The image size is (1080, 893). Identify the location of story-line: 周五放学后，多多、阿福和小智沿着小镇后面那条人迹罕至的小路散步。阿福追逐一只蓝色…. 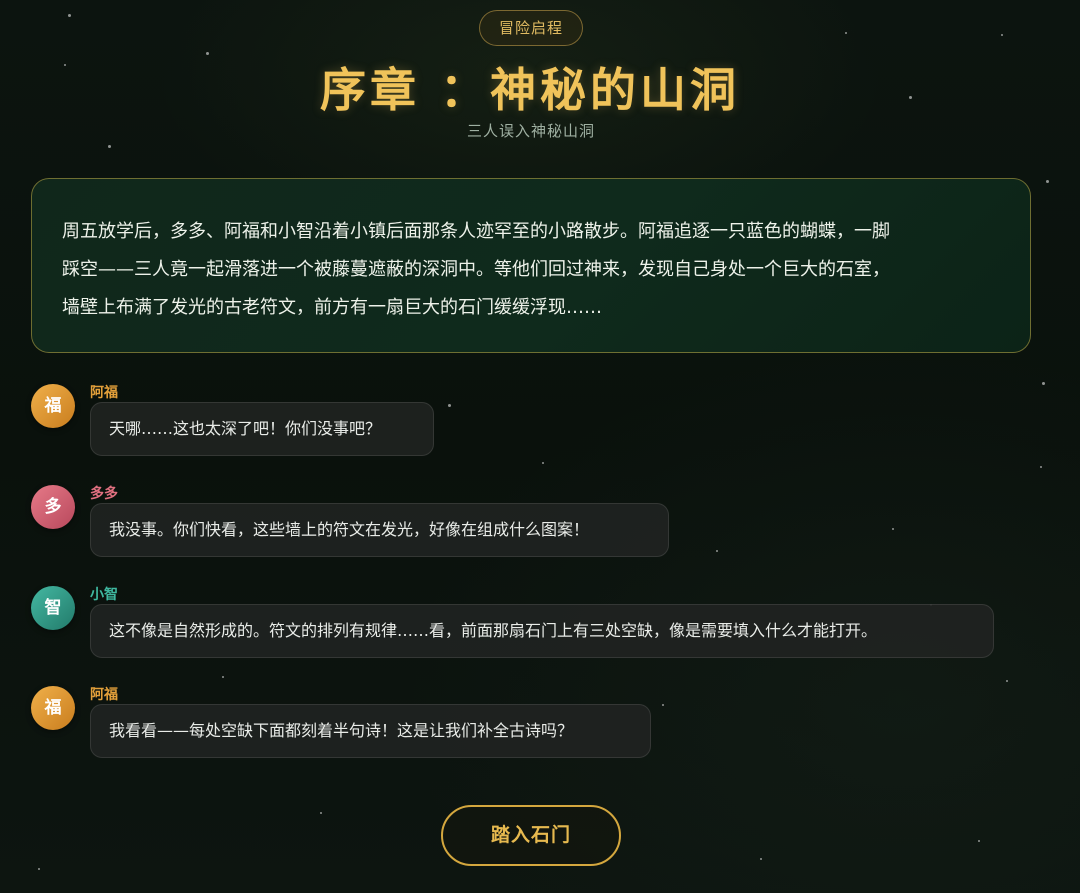
(476, 231).